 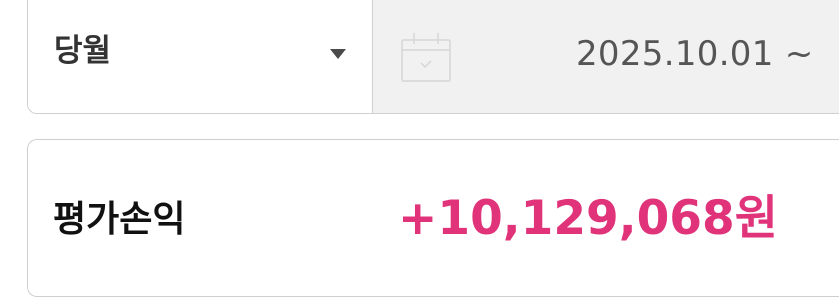 I want to click on valuation-pnl-value: +10,129,068원, so click(x=588, y=218).